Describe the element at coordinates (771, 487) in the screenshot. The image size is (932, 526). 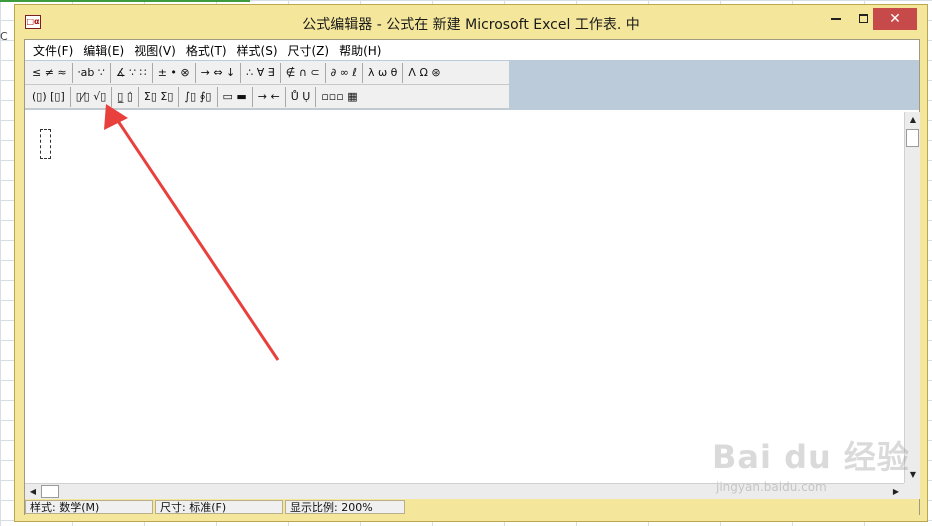
I see `watermark-url: jingyan.baidu.com` at that location.